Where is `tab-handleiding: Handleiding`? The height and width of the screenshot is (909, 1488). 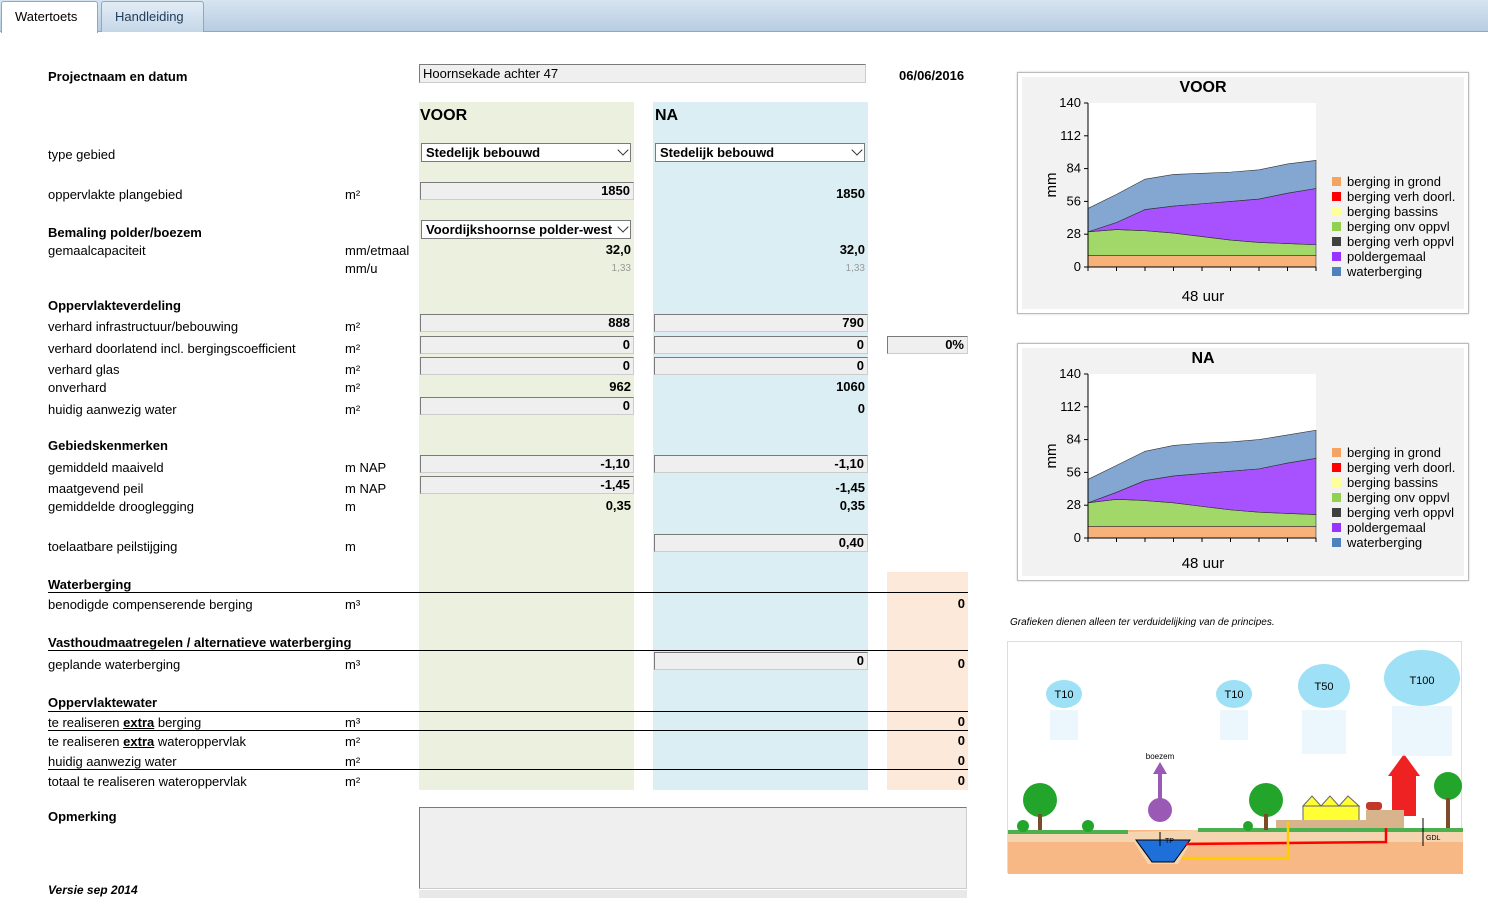 tab-handleiding: Handleiding is located at coordinates (152, 16).